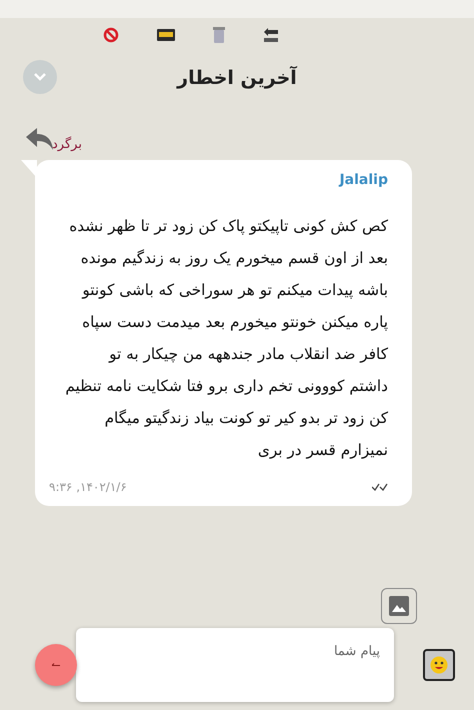 This screenshot has width=474, height=710. What do you see at coordinates (56, 665) in the screenshot?
I see `arrow-icon` at bounding box center [56, 665].